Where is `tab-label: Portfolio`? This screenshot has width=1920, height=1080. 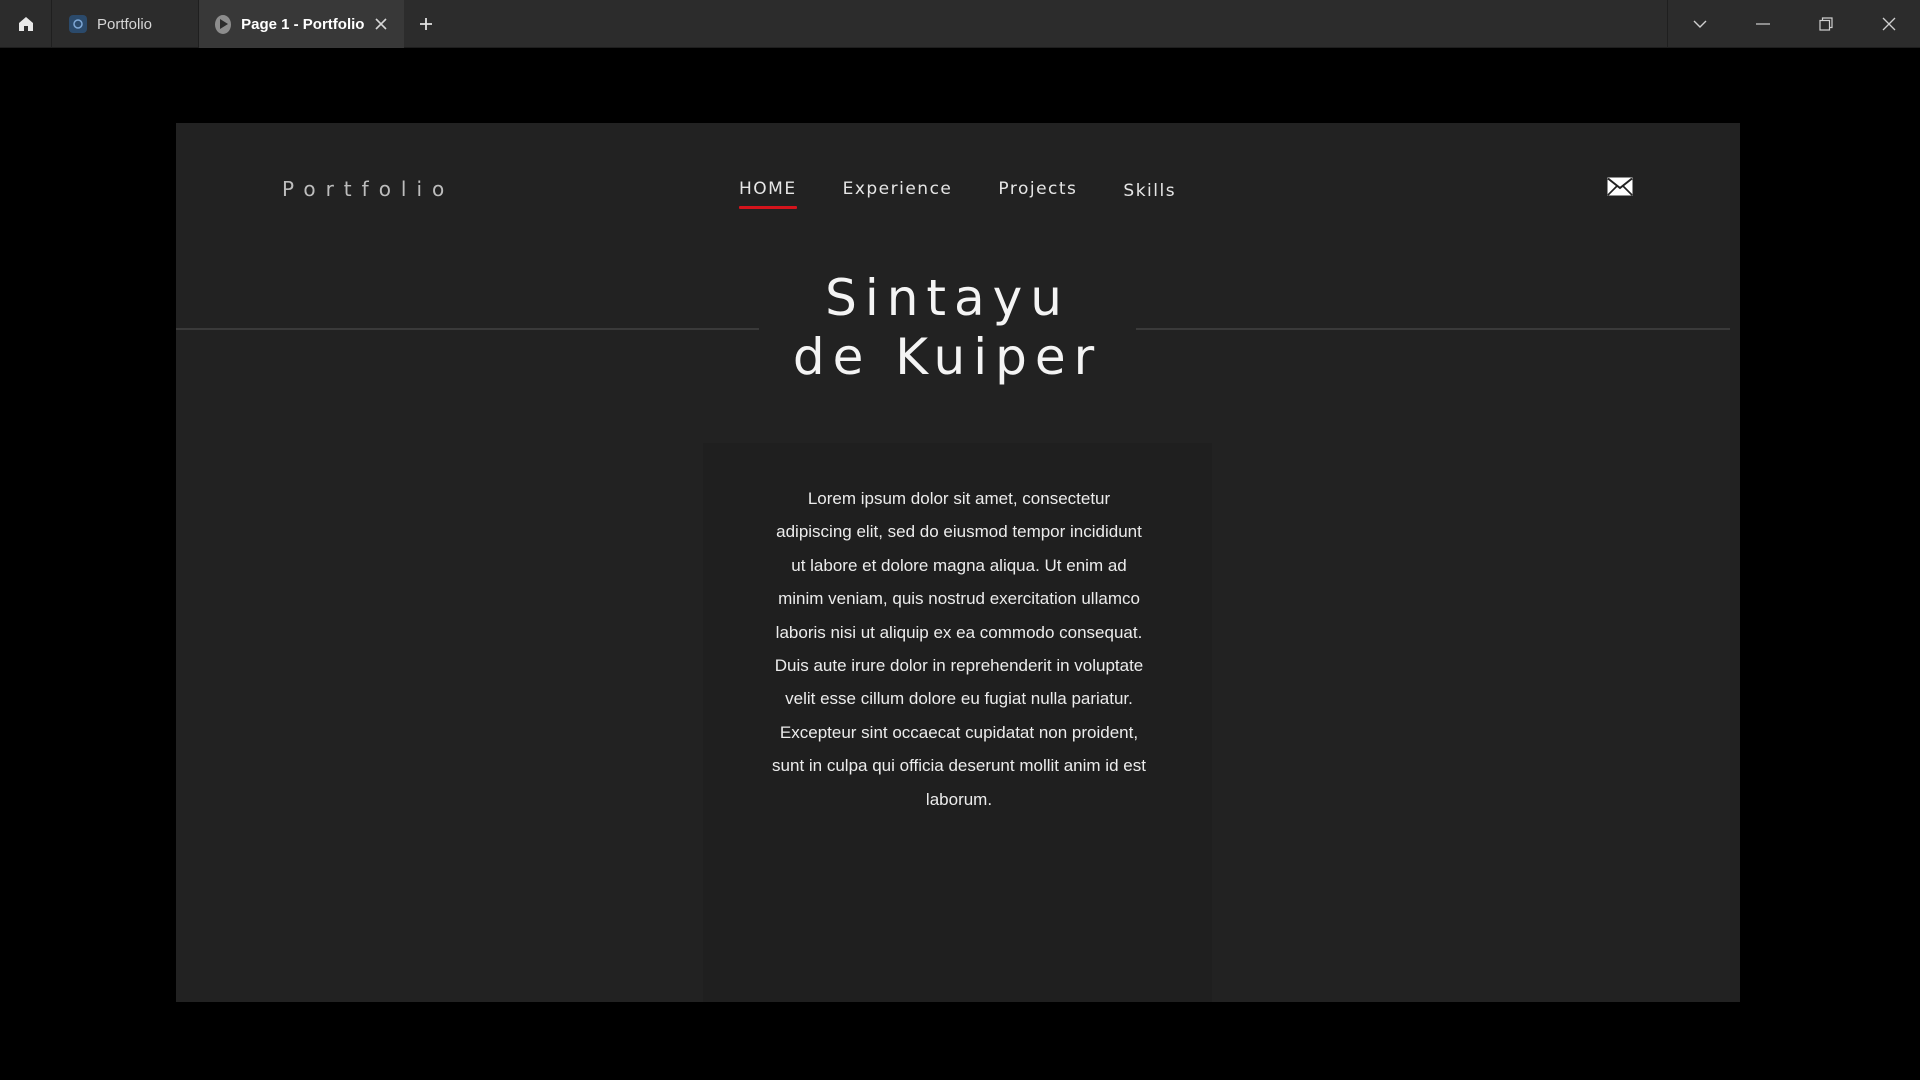 tab-label: Portfolio is located at coordinates (125, 24).